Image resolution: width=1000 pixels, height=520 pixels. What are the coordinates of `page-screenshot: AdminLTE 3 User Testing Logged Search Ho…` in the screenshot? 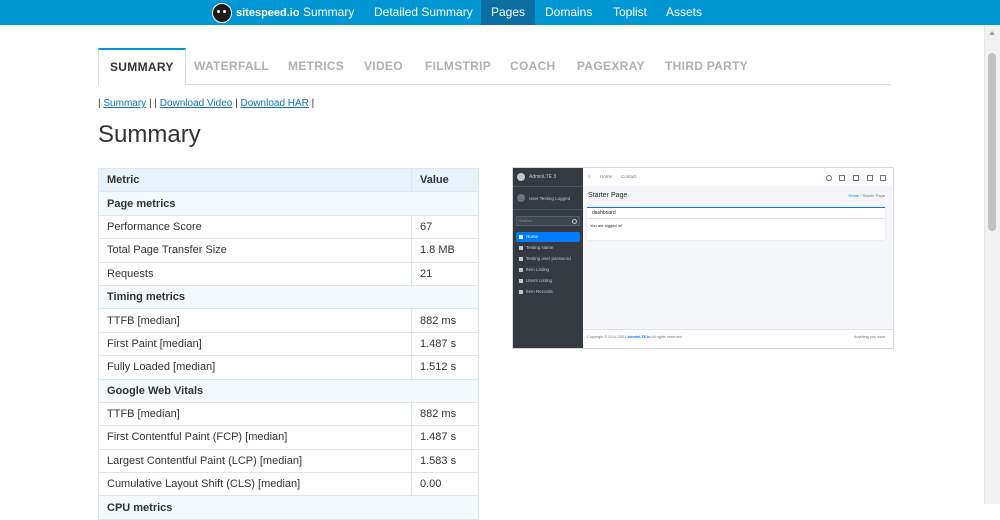 It's located at (703, 258).